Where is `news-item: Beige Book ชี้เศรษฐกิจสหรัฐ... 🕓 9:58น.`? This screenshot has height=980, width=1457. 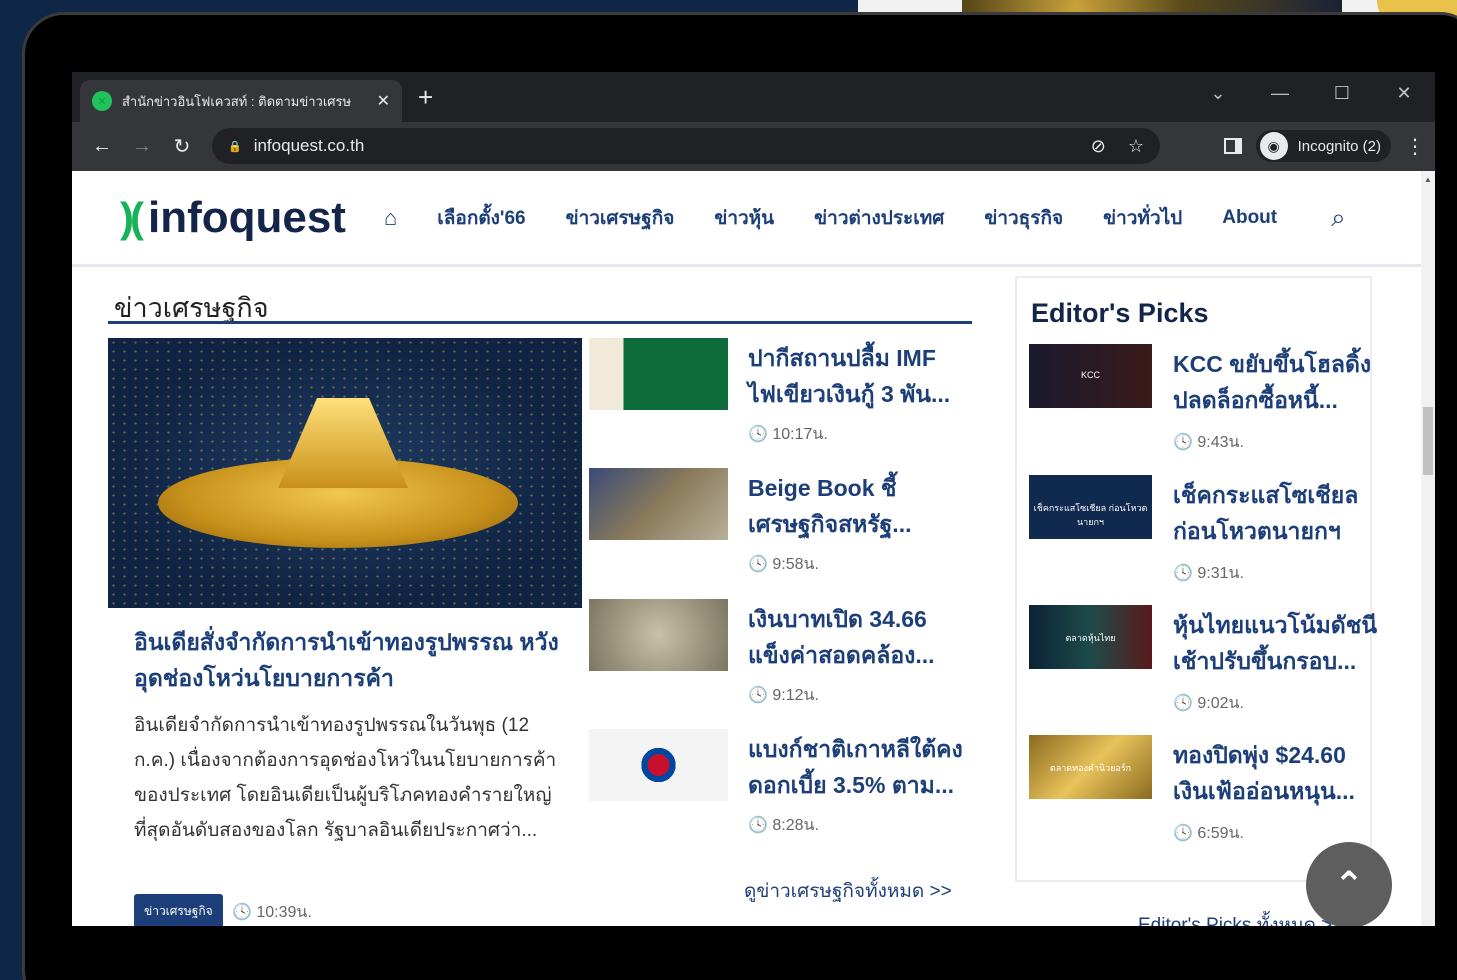
news-item: Beige Book ชี้เศรษฐกิจสหรัฐ... 🕓 9:58น. is located at coordinates (779, 527).